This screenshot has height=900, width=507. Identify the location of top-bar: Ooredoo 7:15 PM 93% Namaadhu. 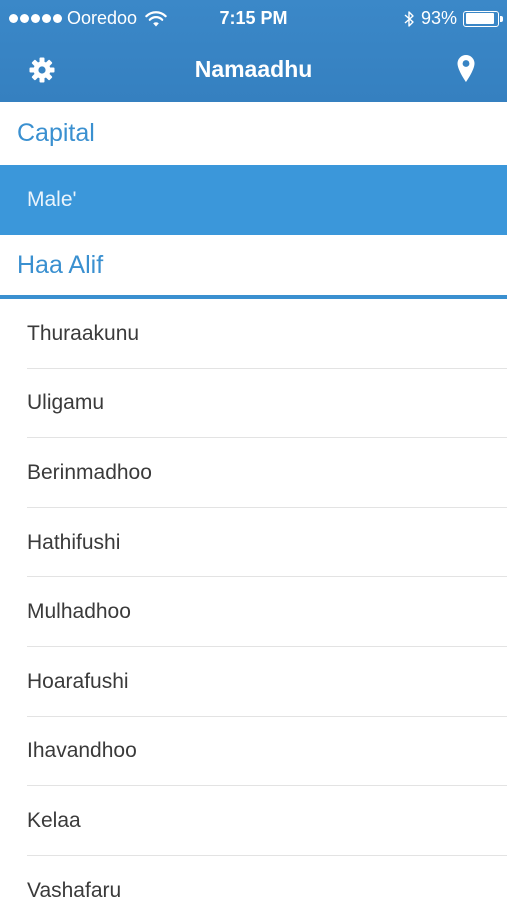
(253, 51).